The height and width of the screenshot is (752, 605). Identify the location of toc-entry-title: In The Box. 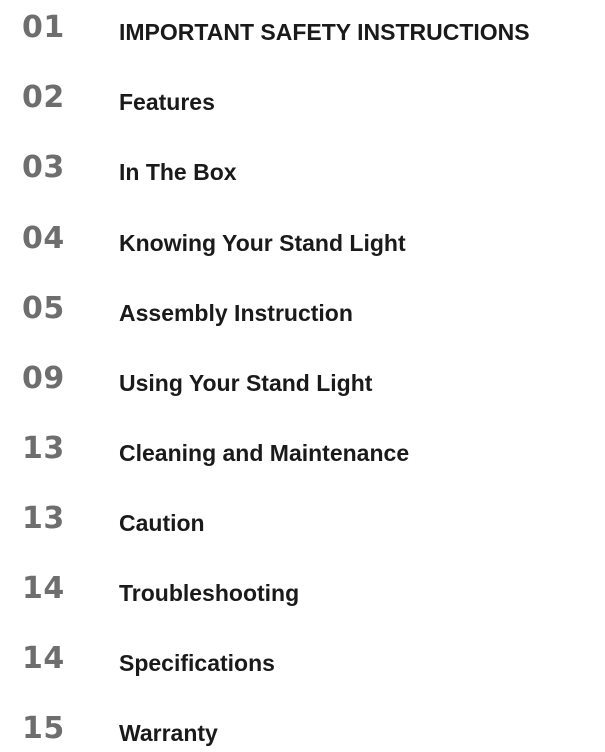
(178, 172).